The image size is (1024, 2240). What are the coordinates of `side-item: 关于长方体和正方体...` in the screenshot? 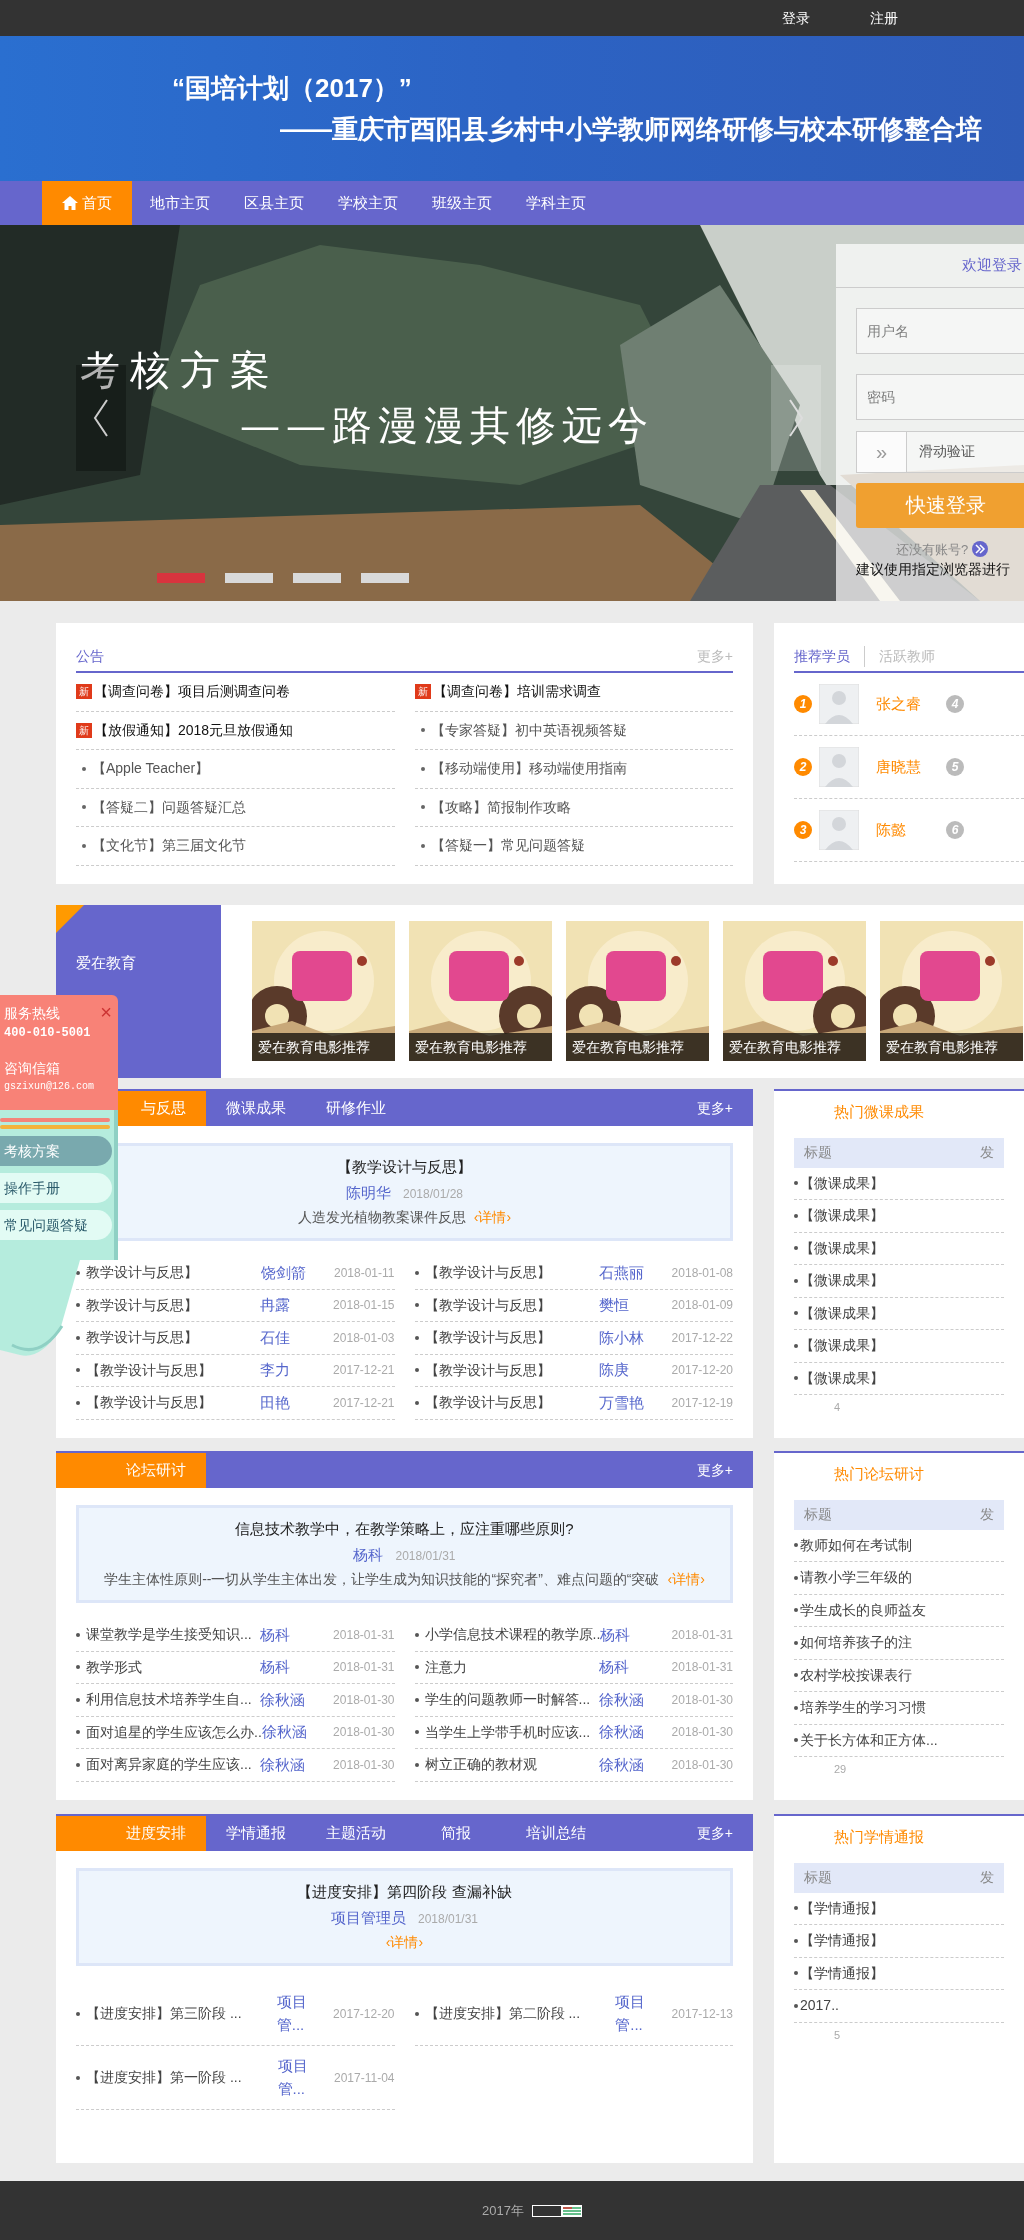 It's located at (870, 1740).